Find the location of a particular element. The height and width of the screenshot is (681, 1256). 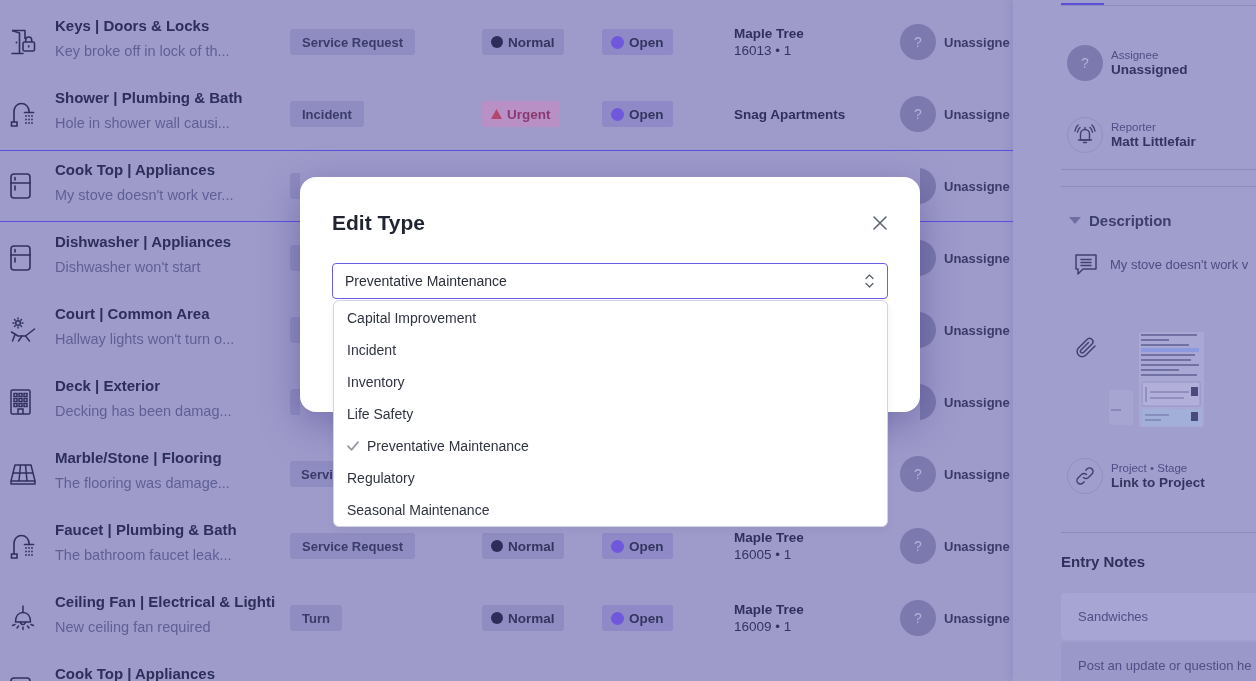

item-title: Deck | Exterior is located at coordinates (108, 386).